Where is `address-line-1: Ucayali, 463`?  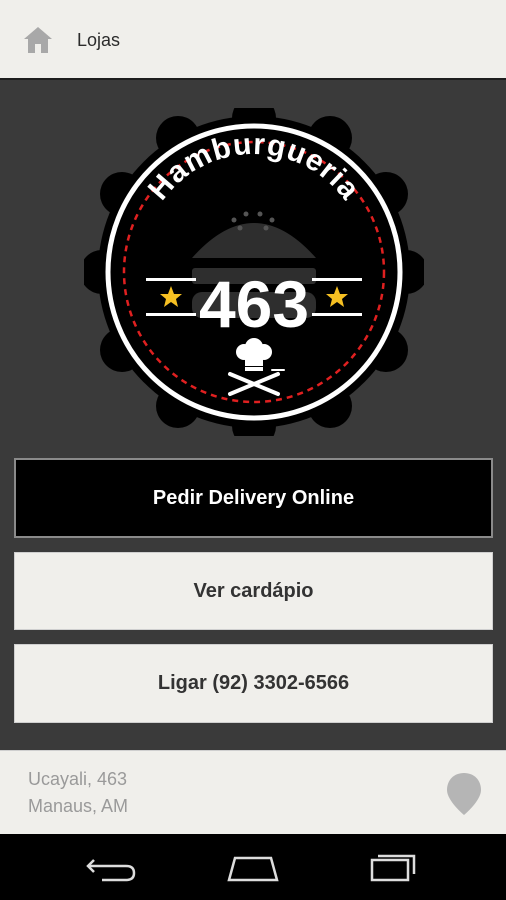 address-line-1: Ucayali, 463 is located at coordinates (78, 779).